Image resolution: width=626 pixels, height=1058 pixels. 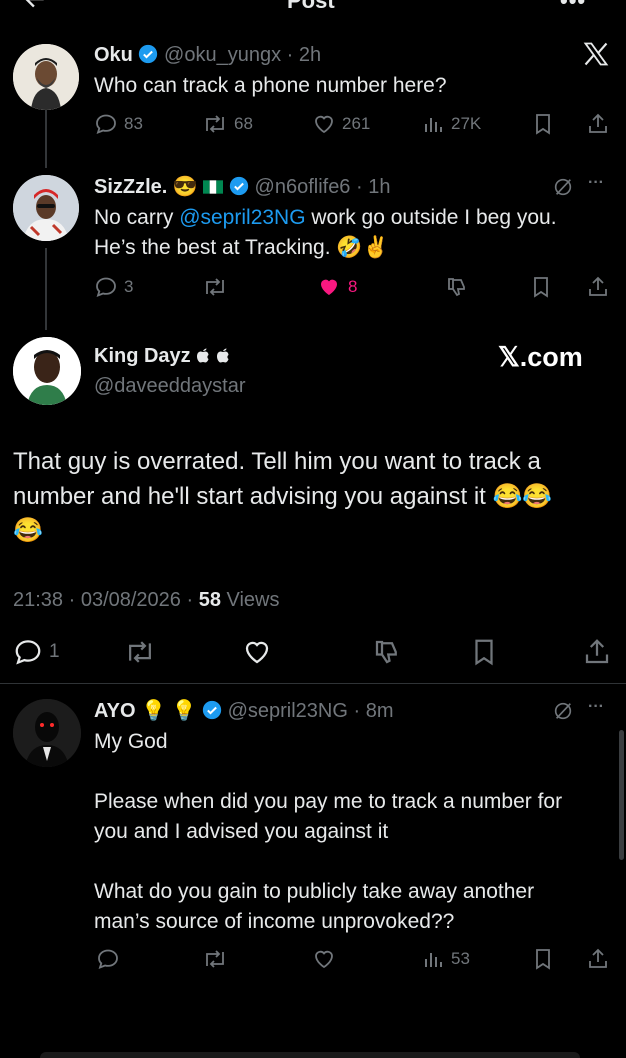 What do you see at coordinates (274, 921) in the screenshot?
I see `tweet-text-line5: man’s source of income unprovoked??` at bounding box center [274, 921].